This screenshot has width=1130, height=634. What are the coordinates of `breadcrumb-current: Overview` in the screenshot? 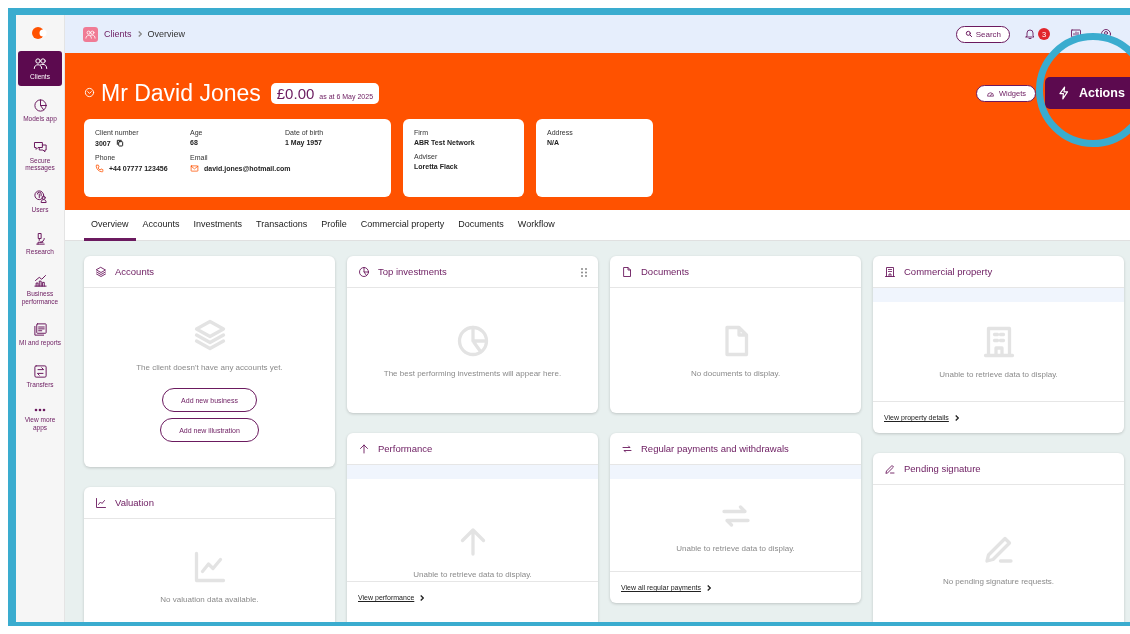 It's located at (166, 34).